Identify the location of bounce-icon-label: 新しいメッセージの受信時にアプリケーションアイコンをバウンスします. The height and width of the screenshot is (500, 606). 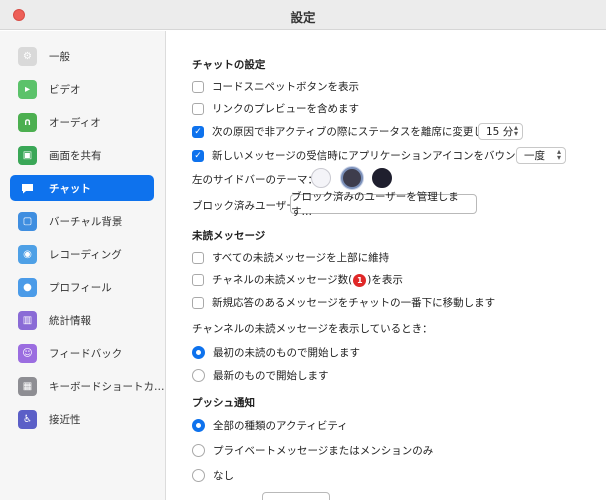
(385, 156).